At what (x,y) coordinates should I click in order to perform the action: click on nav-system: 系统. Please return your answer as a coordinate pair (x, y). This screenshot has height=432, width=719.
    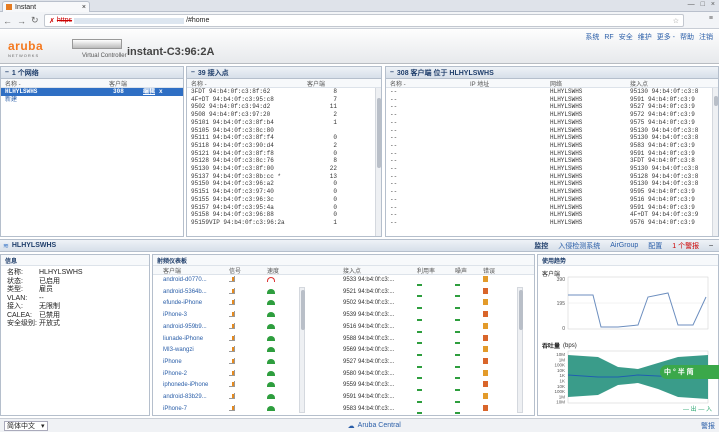
    Looking at the image, I should click on (592, 37).